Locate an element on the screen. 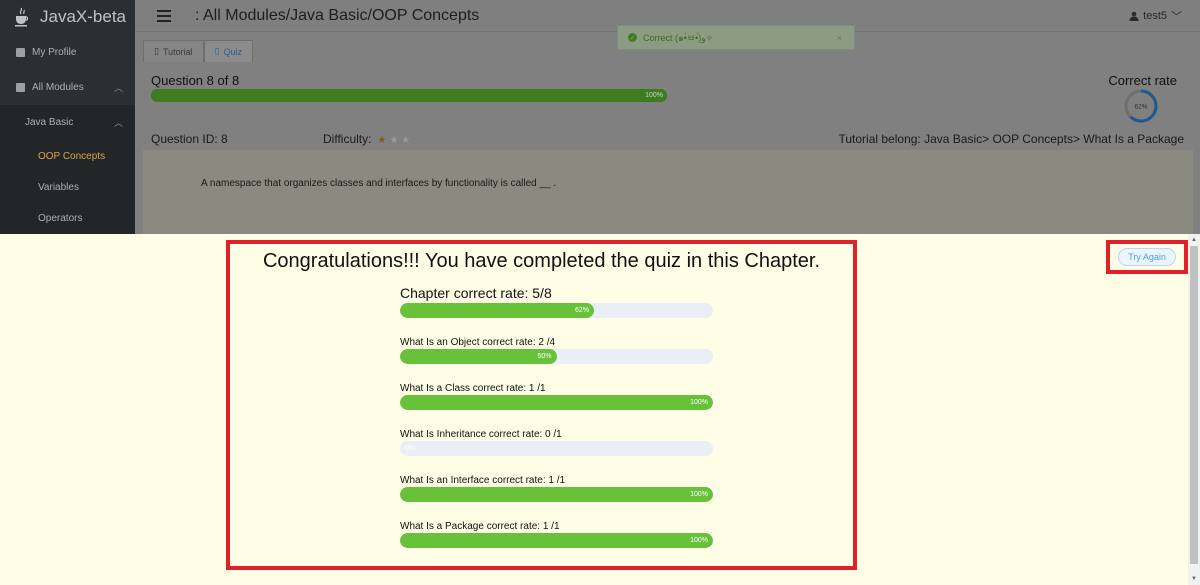 The width and height of the screenshot is (1200, 585). correct-rate-label: Correct rate is located at coordinates (1142, 80).